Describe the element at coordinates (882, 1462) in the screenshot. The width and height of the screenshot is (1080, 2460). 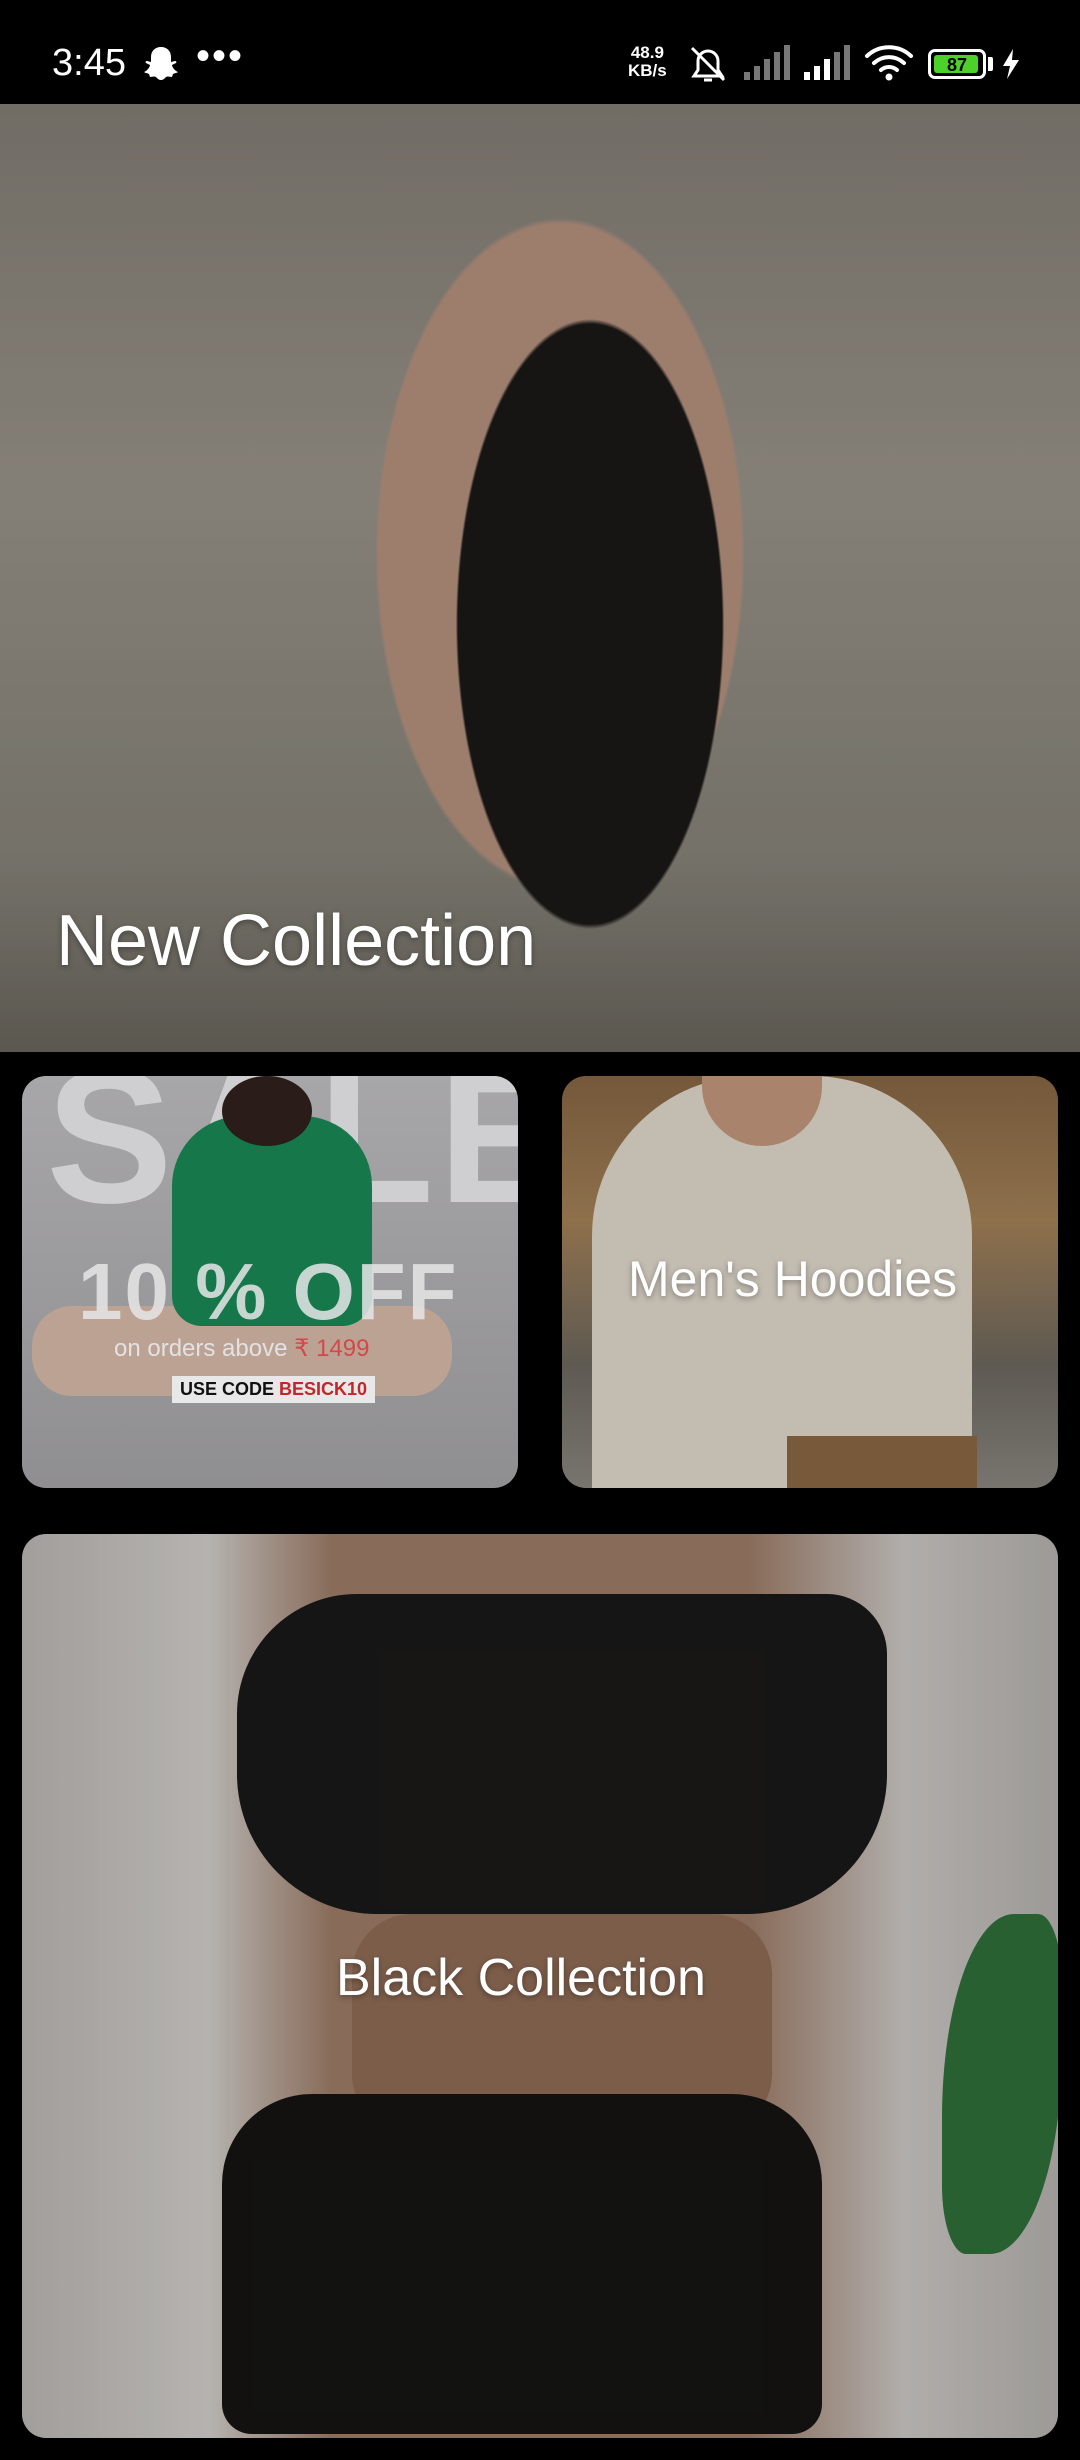
I see `hoodie-pocket` at that location.